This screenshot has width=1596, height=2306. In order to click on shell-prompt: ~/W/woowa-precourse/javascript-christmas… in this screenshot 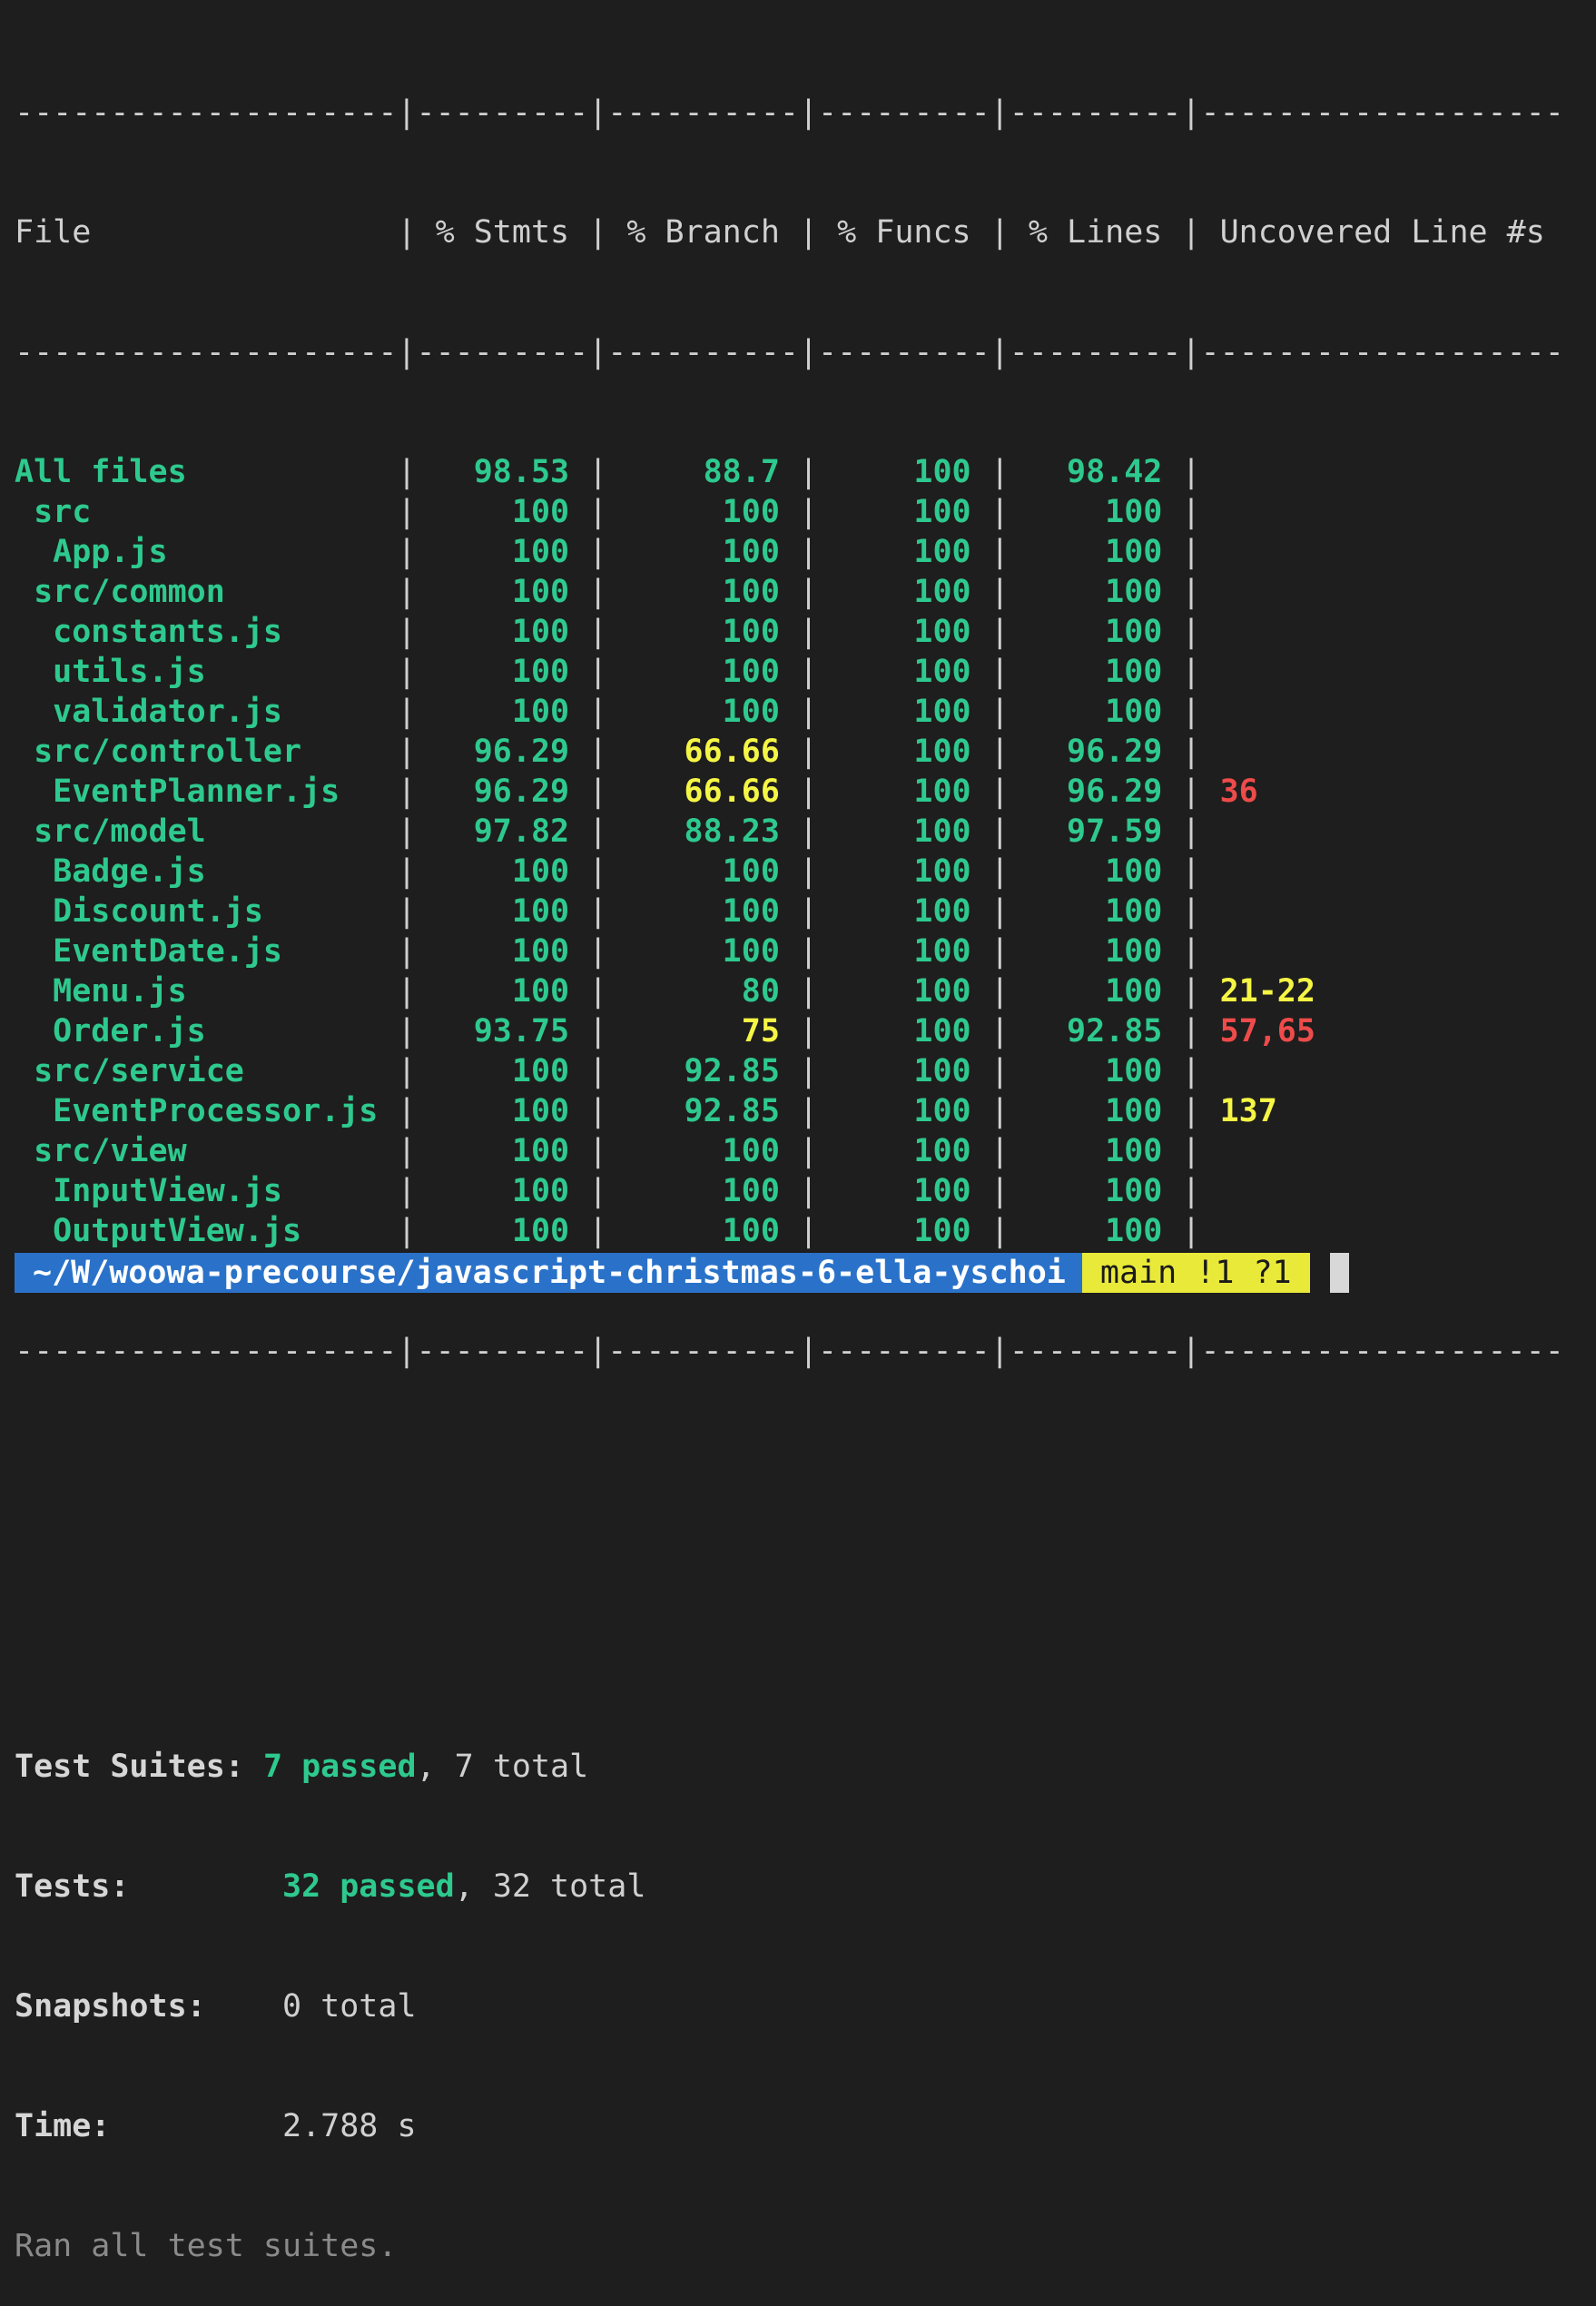, I will do `click(682, 1273)`.